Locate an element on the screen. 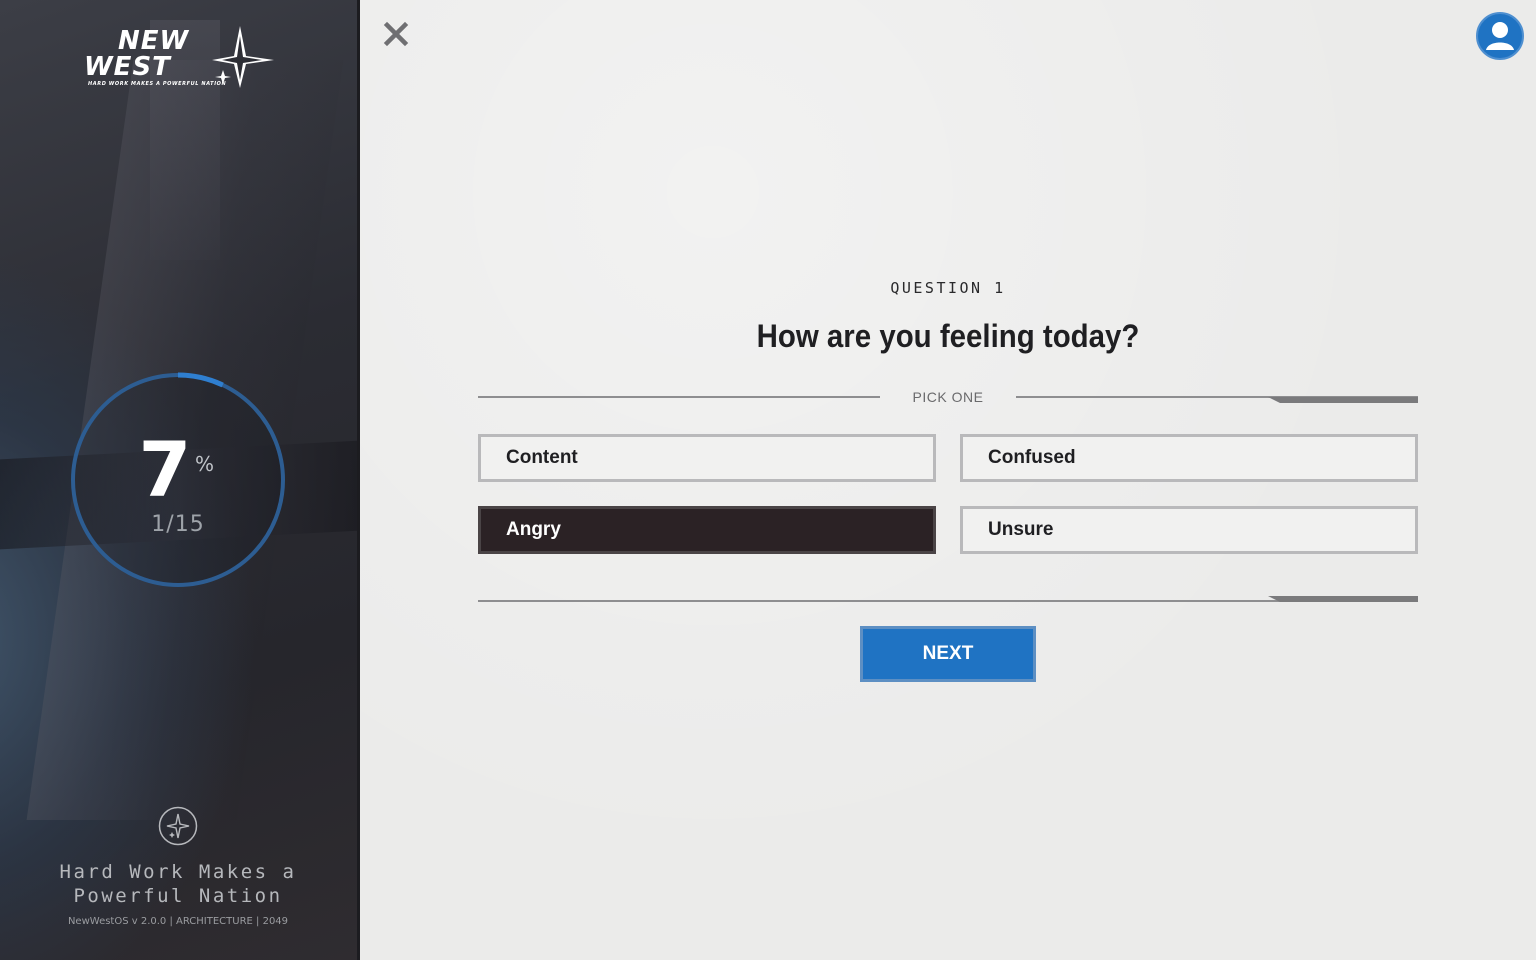 The height and width of the screenshot is (960, 1536). logo-tagline: HARD WORK MAKES A POWERFUL NATION is located at coordinates (157, 84).